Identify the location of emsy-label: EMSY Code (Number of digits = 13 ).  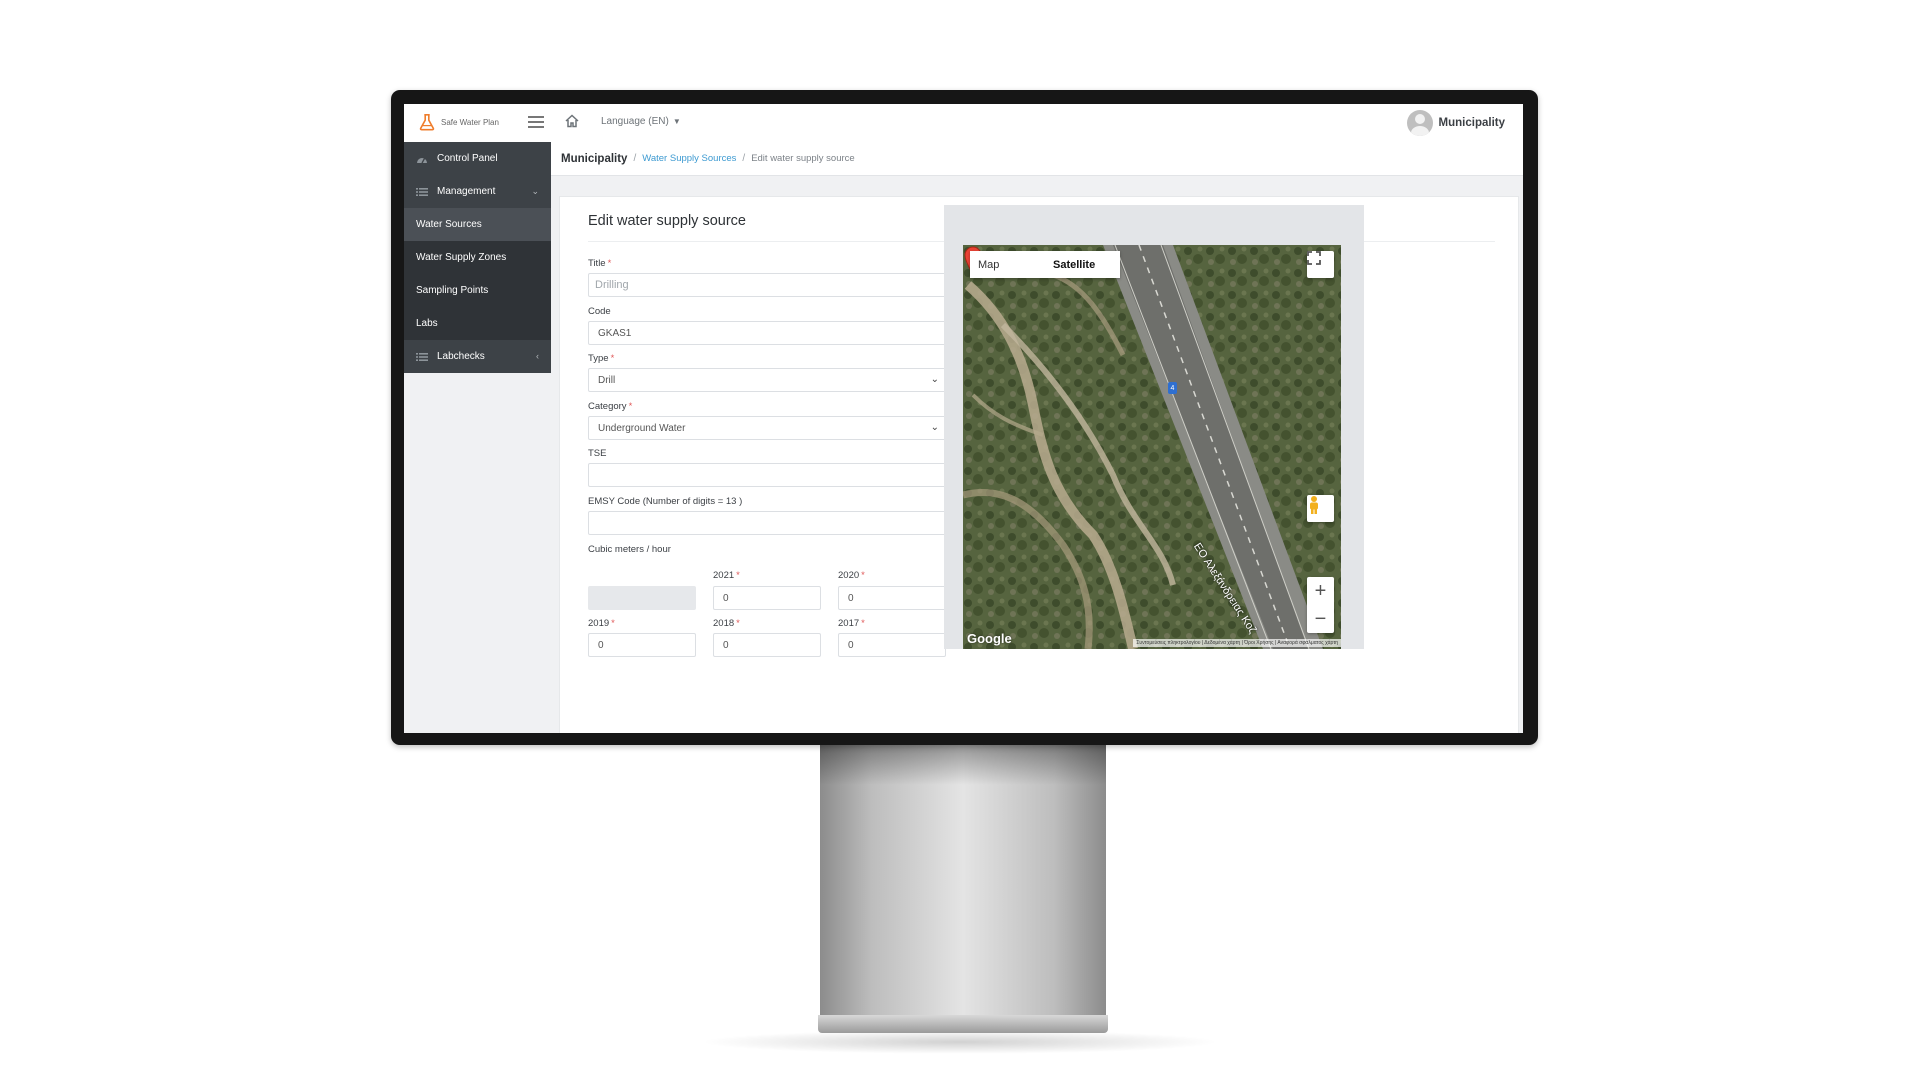
(665, 501).